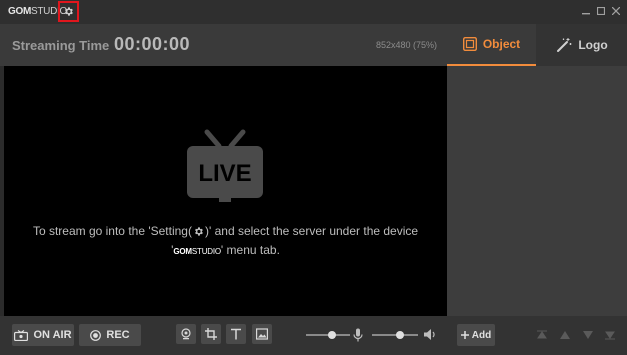  Describe the element at coordinates (43, 335) in the screenshot. I see `on-air-button: ON AIR` at that location.